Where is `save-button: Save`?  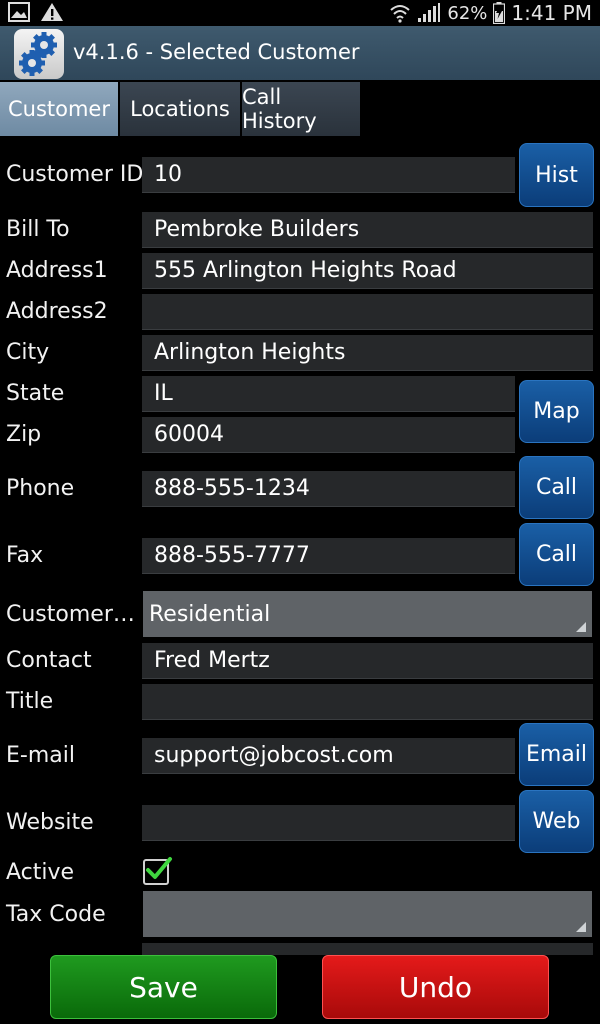
save-button: Save is located at coordinates (163, 987).